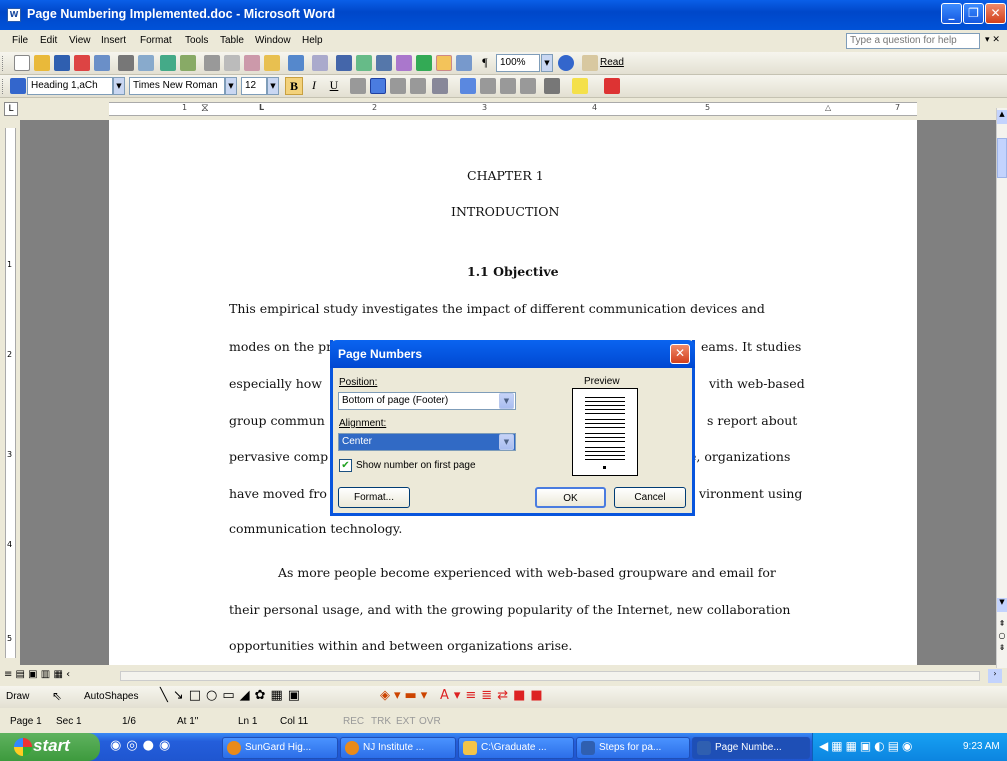 The image size is (1007, 761). What do you see at coordinates (205, 108) in the screenshot?
I see `indent-marker-icon: ⧖` at bounding box center [205, 108].